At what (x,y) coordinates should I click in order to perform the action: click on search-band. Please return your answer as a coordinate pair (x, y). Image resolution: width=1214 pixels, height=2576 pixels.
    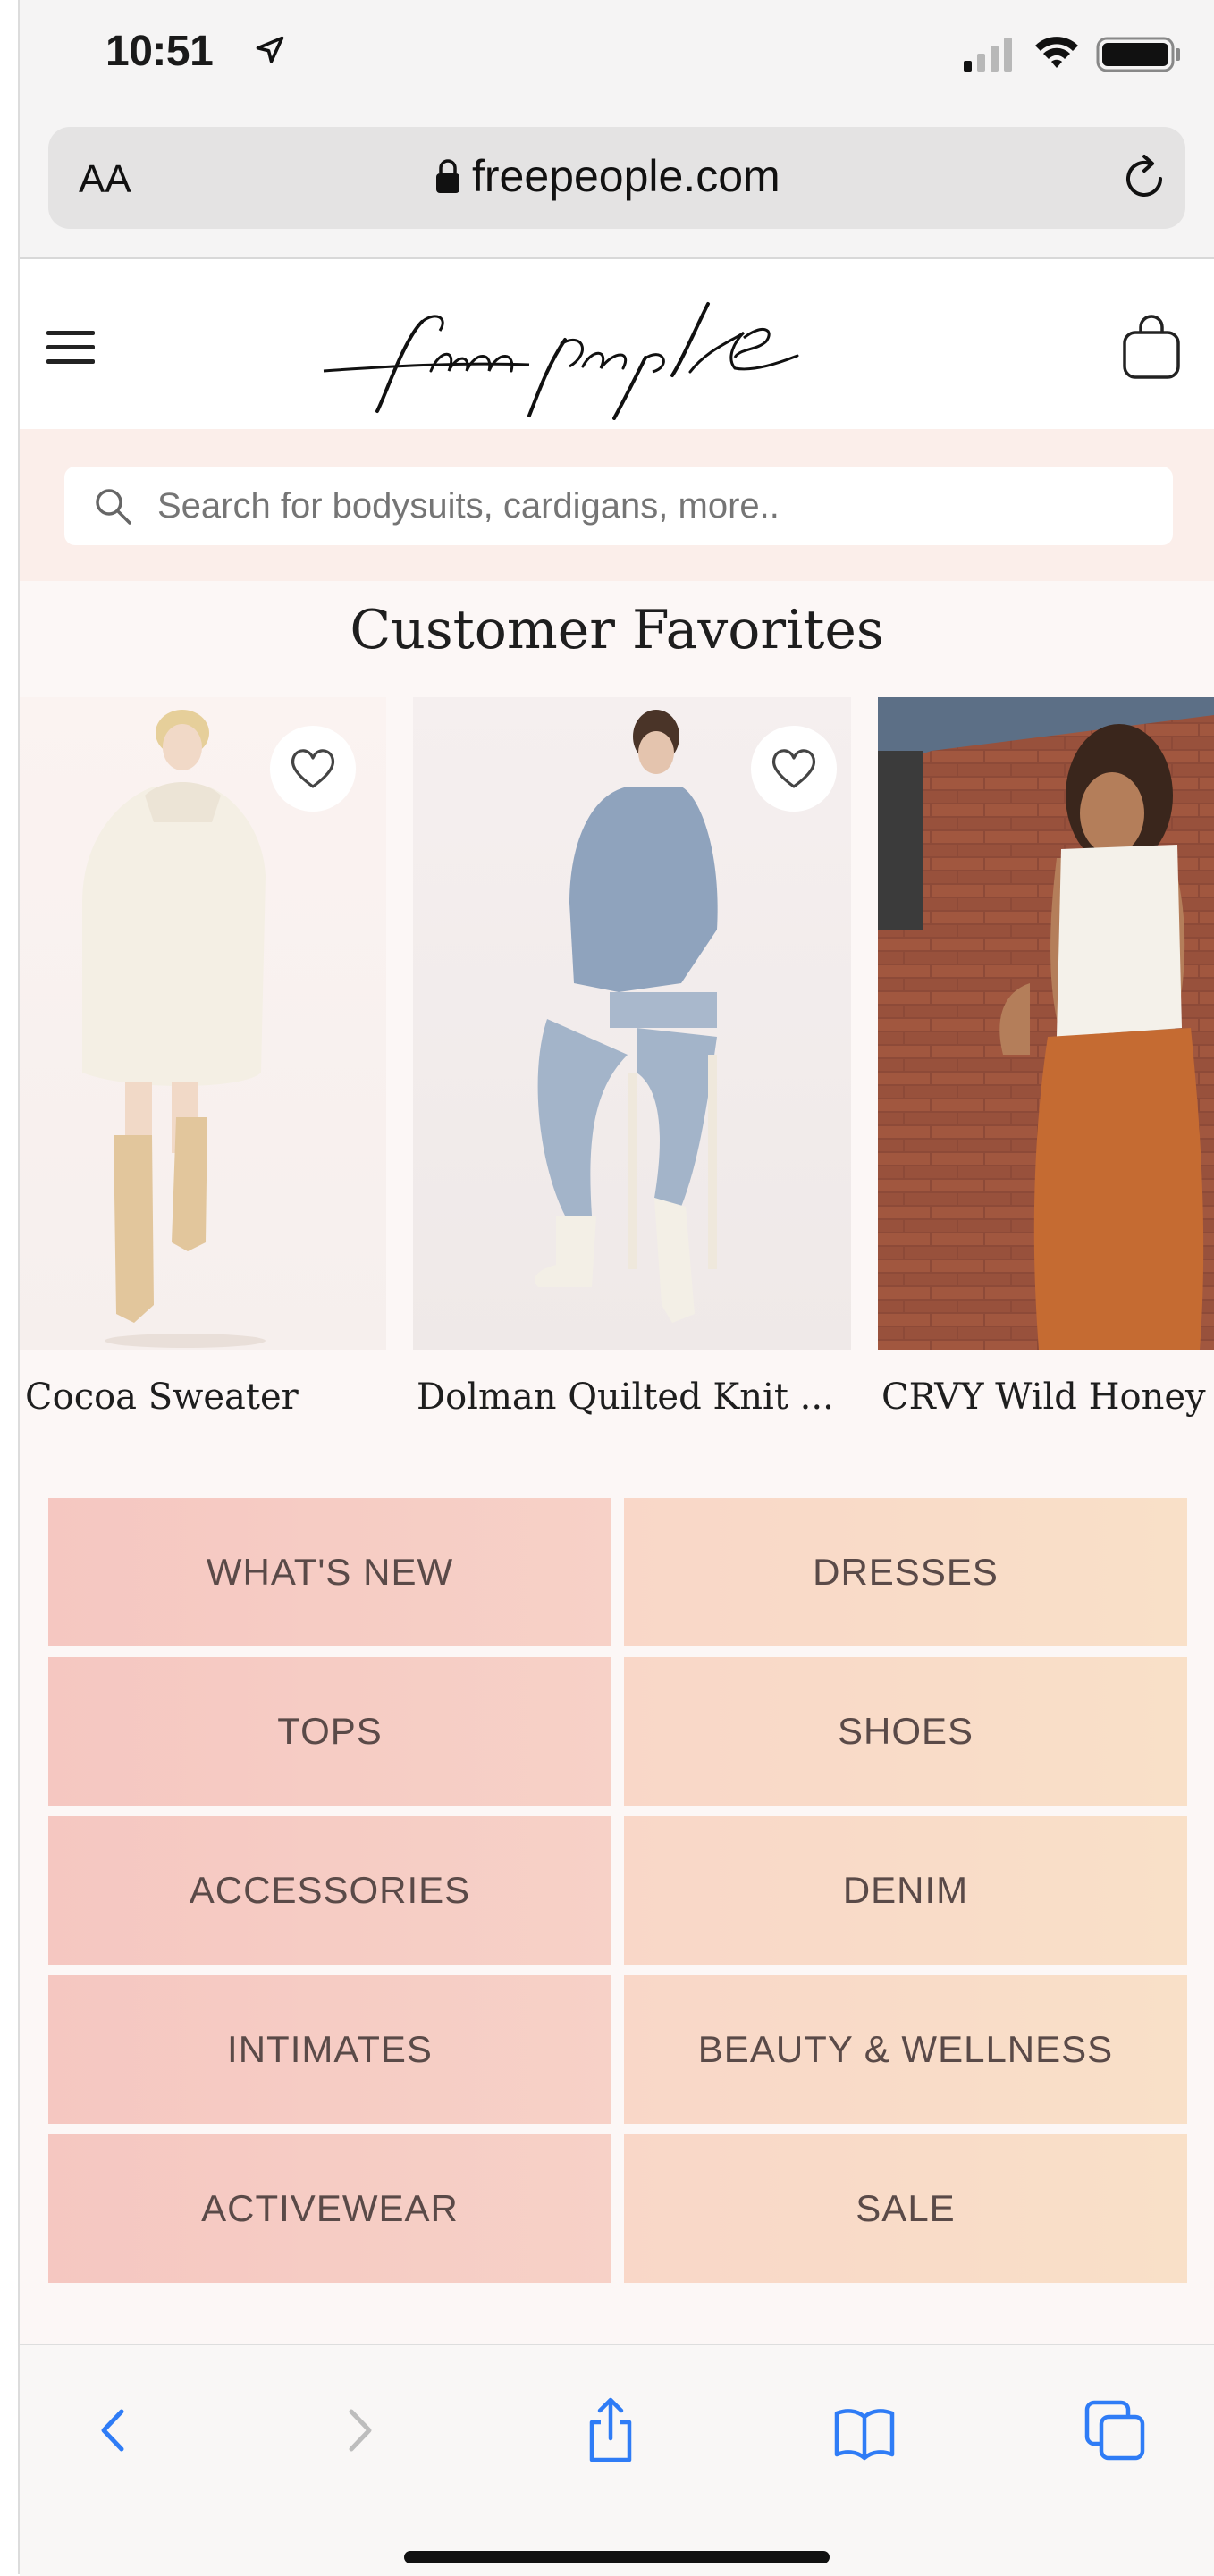
    Looking at the image, I should click on (617, 505).